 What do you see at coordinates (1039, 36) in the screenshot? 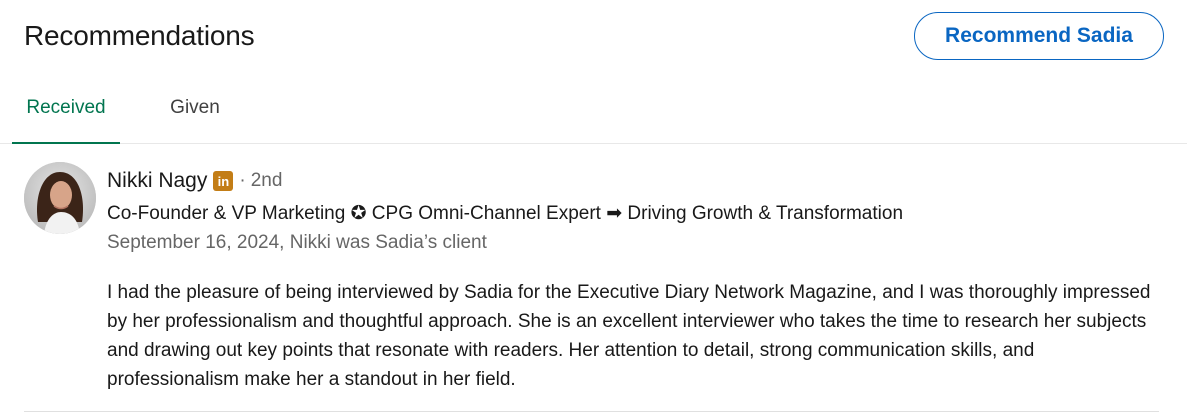
I see `recommend-button: Recommend Sadia` at bounding box center [1039, 36].